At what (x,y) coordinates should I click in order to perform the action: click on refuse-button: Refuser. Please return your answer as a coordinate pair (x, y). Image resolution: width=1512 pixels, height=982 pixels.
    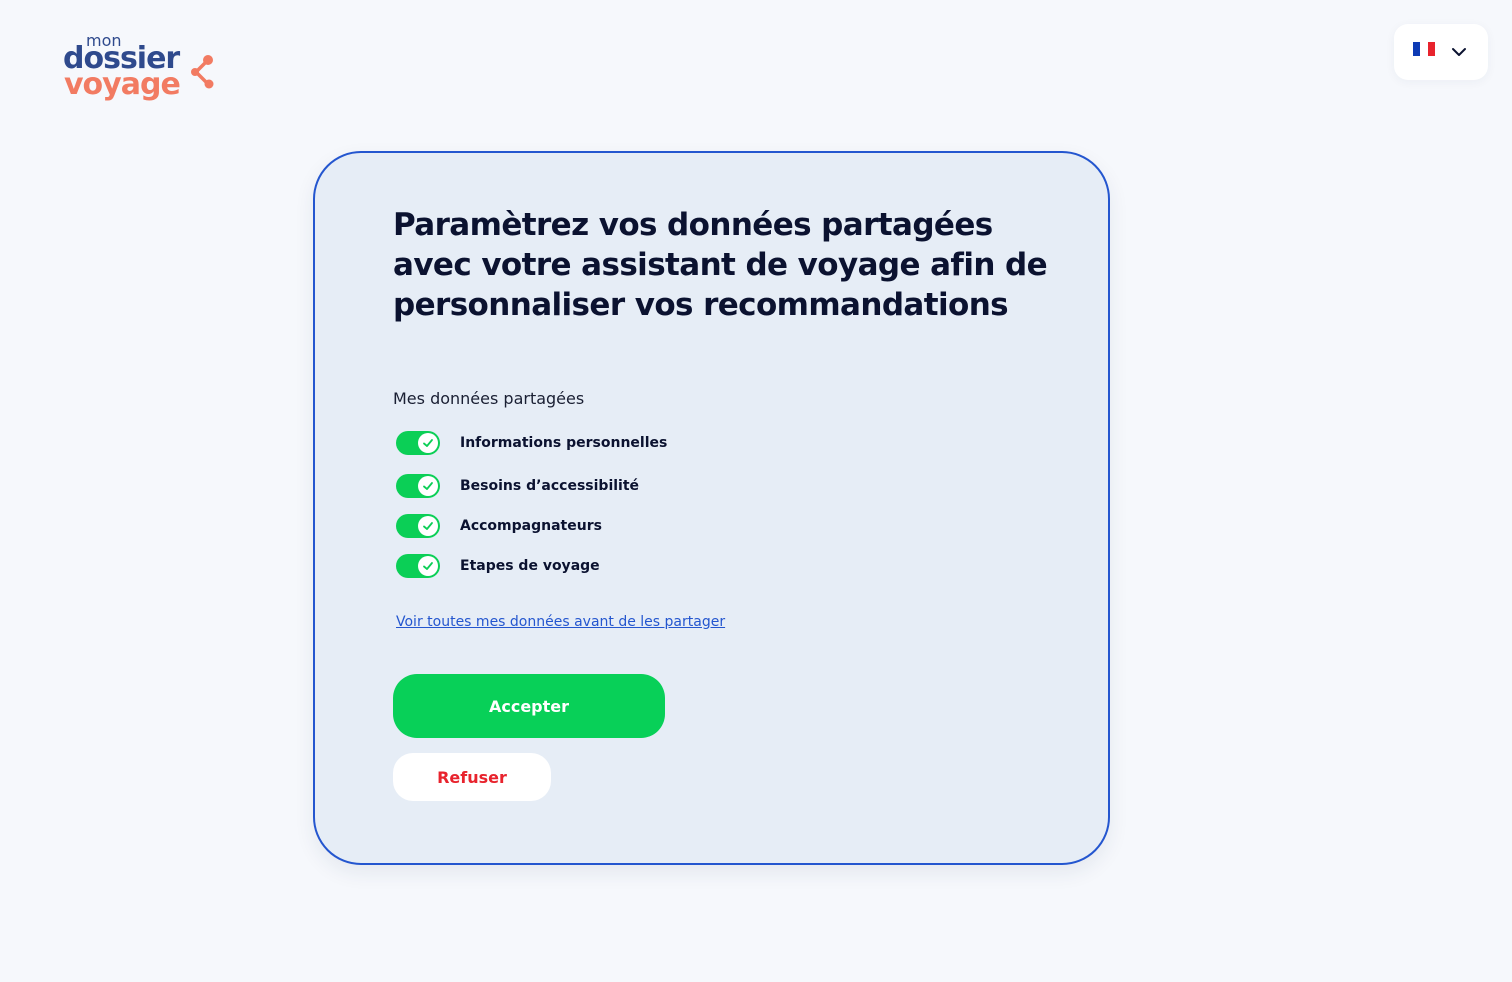
    Looking at the image, I should click on (472, 777).